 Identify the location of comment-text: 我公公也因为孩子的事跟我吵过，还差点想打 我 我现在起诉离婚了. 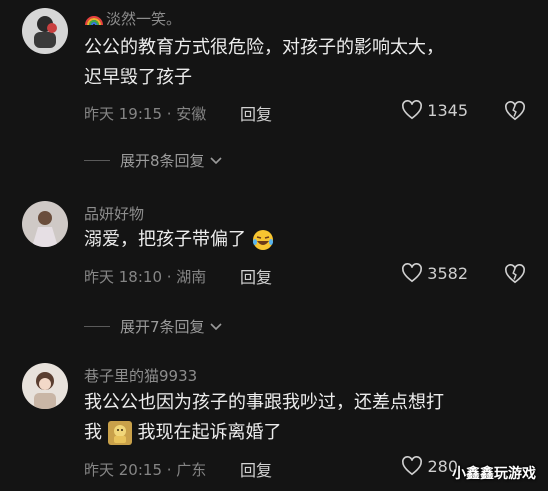
(264, 418).